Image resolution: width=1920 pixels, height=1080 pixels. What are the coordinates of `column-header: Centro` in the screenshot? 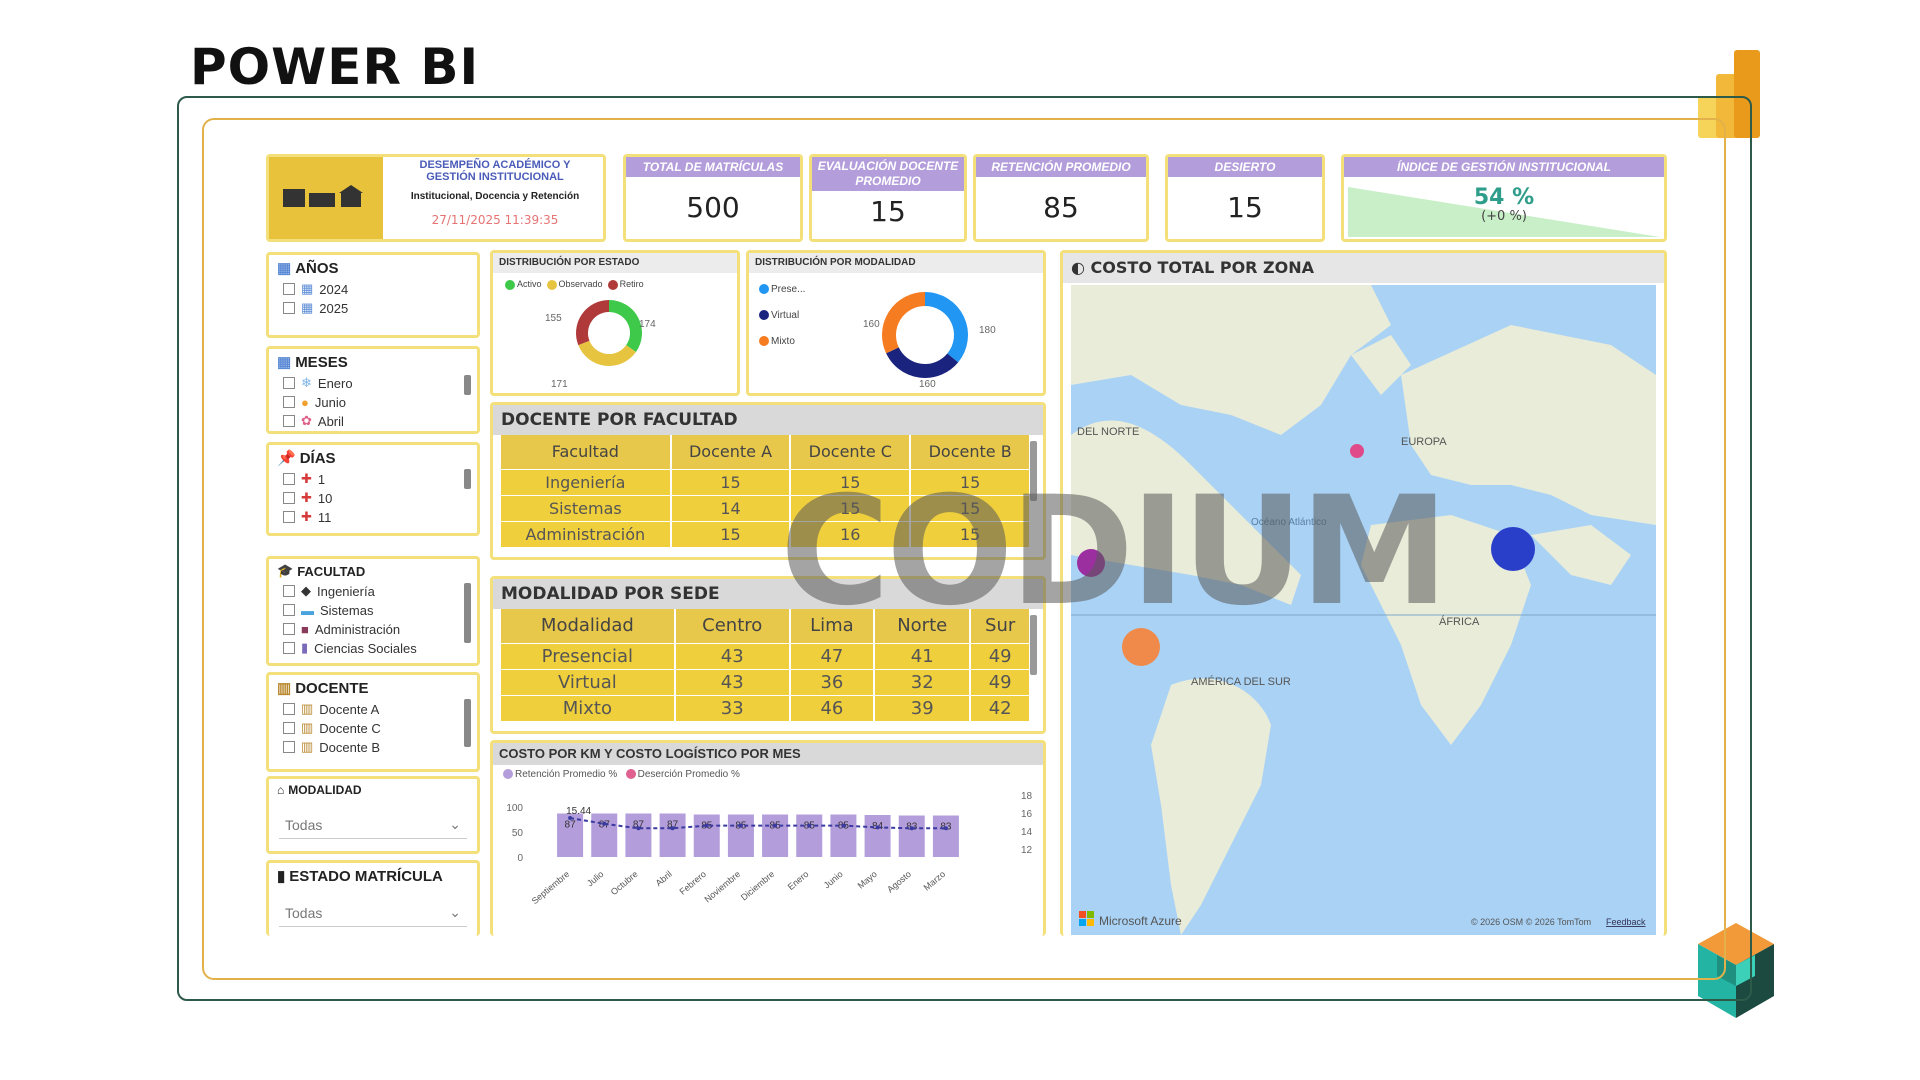 It's located at (732, 626).